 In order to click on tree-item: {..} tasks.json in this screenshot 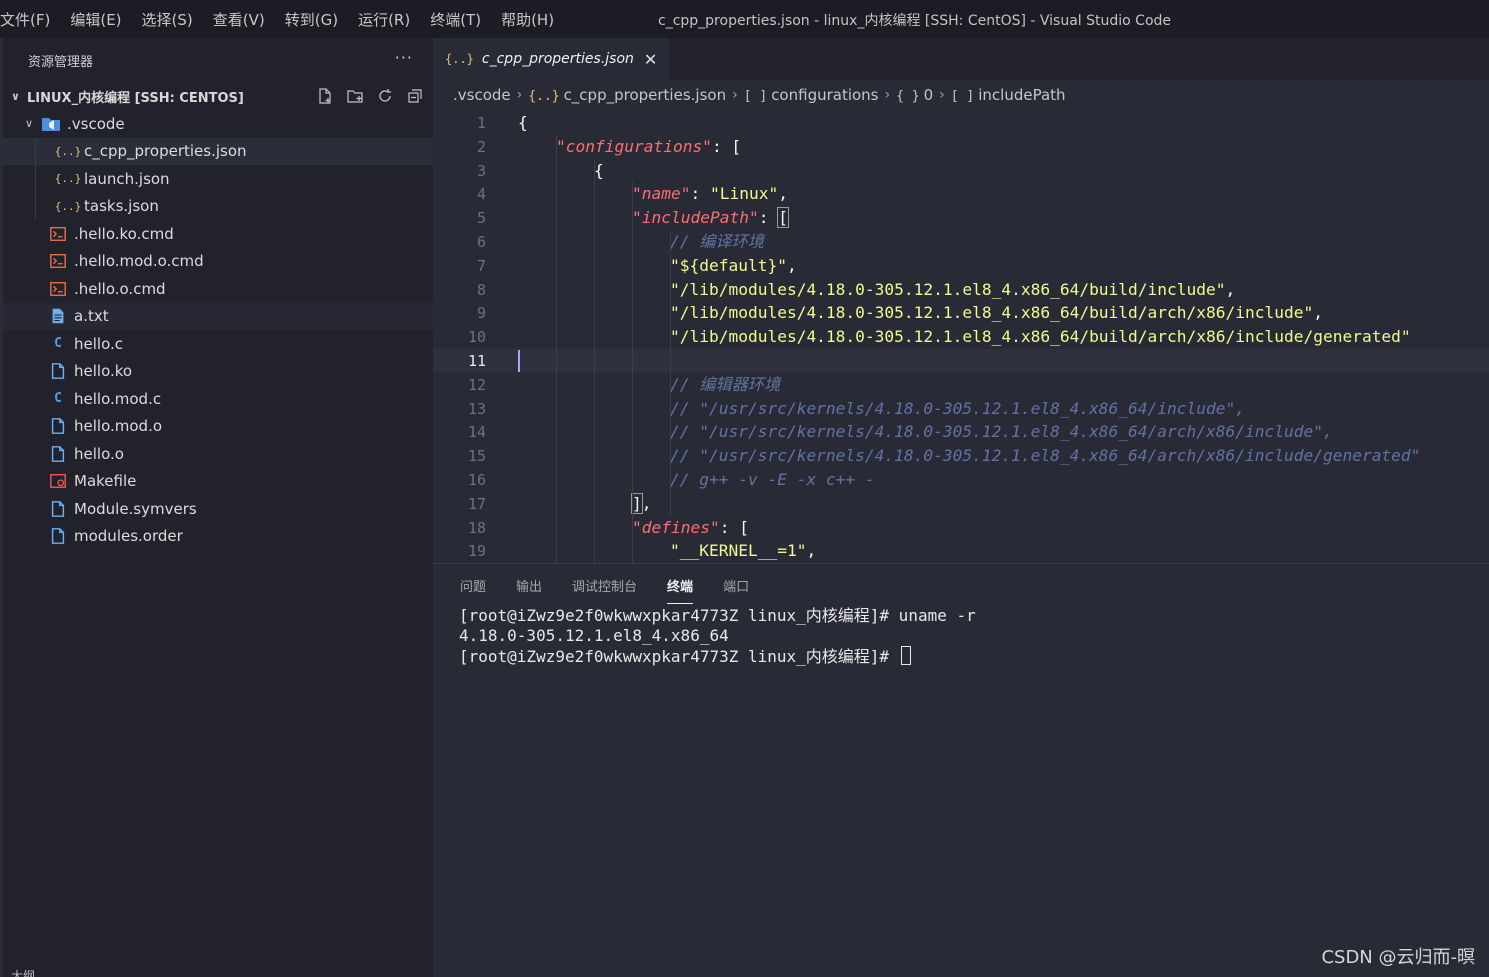, I will do `click(218, 206)`.